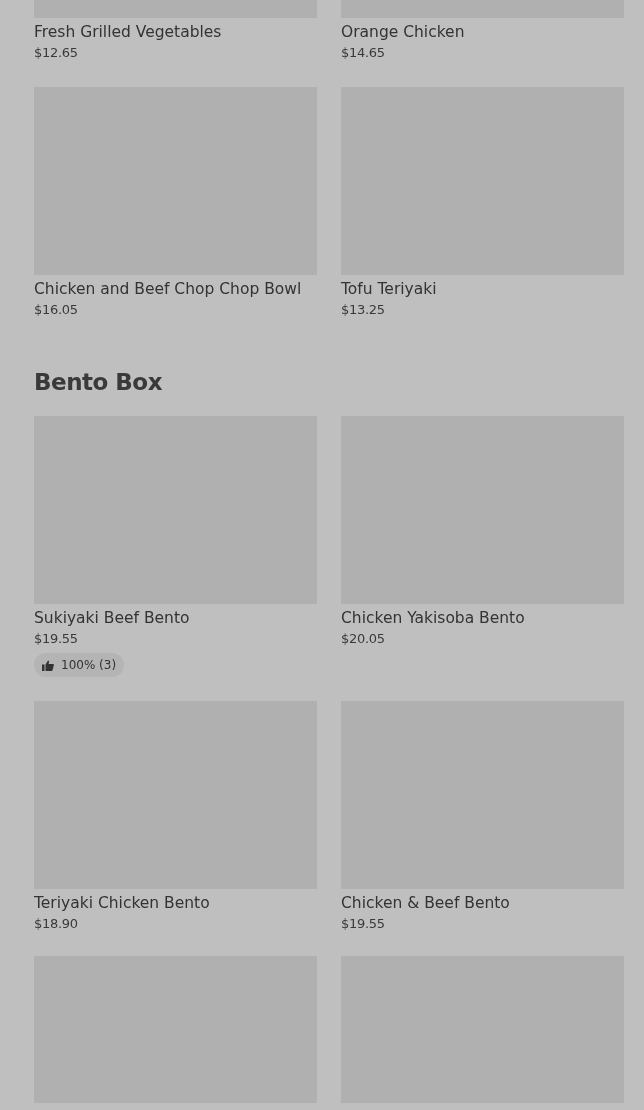 Image resolution: width=644 pixels, height=1110 pixels. What do you see at coordinates (56, 53) in the screenshot?
I see `item-price: $12.65` at bounding box center [56, 53].